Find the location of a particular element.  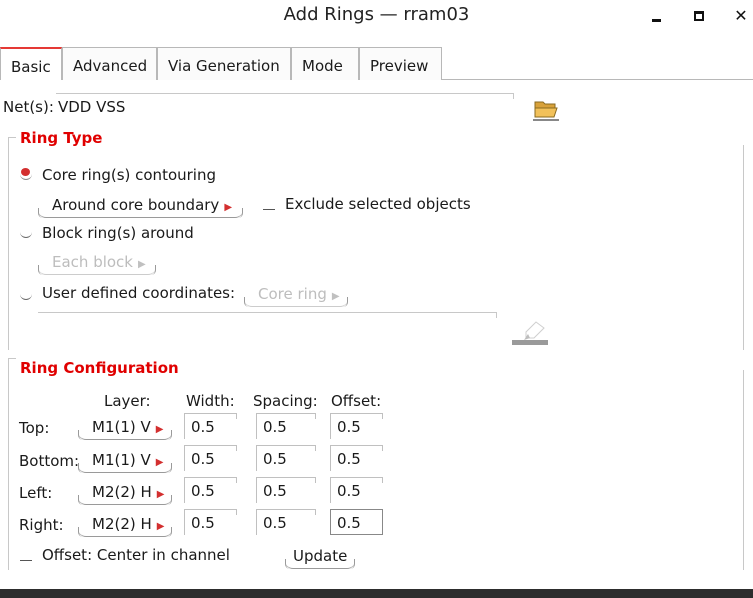

tab-advanced: Advanced is located at coordinates (109, 63).